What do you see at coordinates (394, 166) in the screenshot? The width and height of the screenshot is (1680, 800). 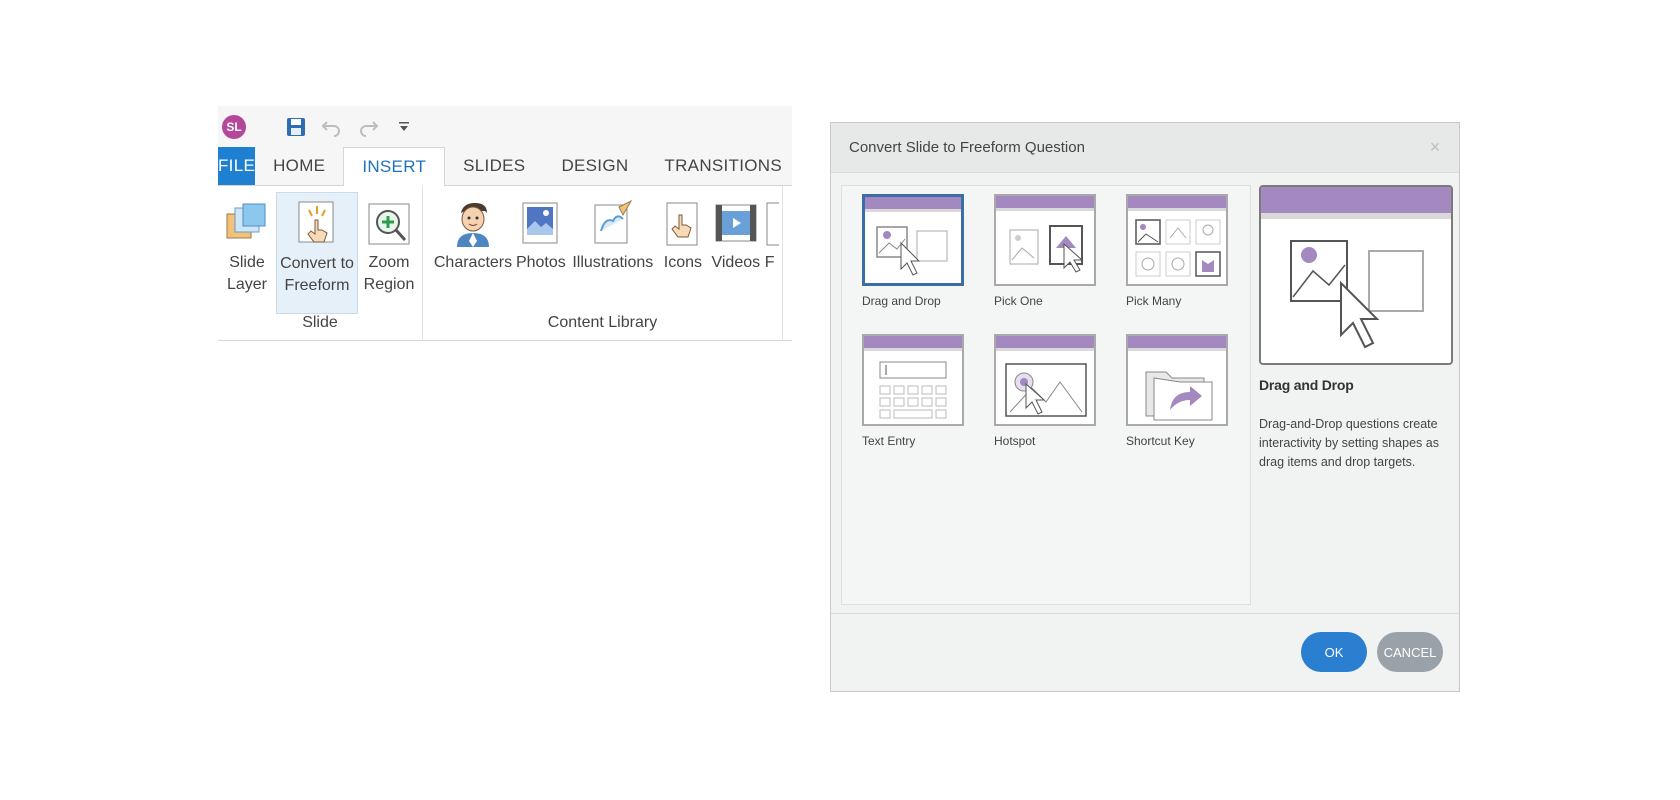 I see `tab-insert: INSERT` at bounding box center [394, 166].